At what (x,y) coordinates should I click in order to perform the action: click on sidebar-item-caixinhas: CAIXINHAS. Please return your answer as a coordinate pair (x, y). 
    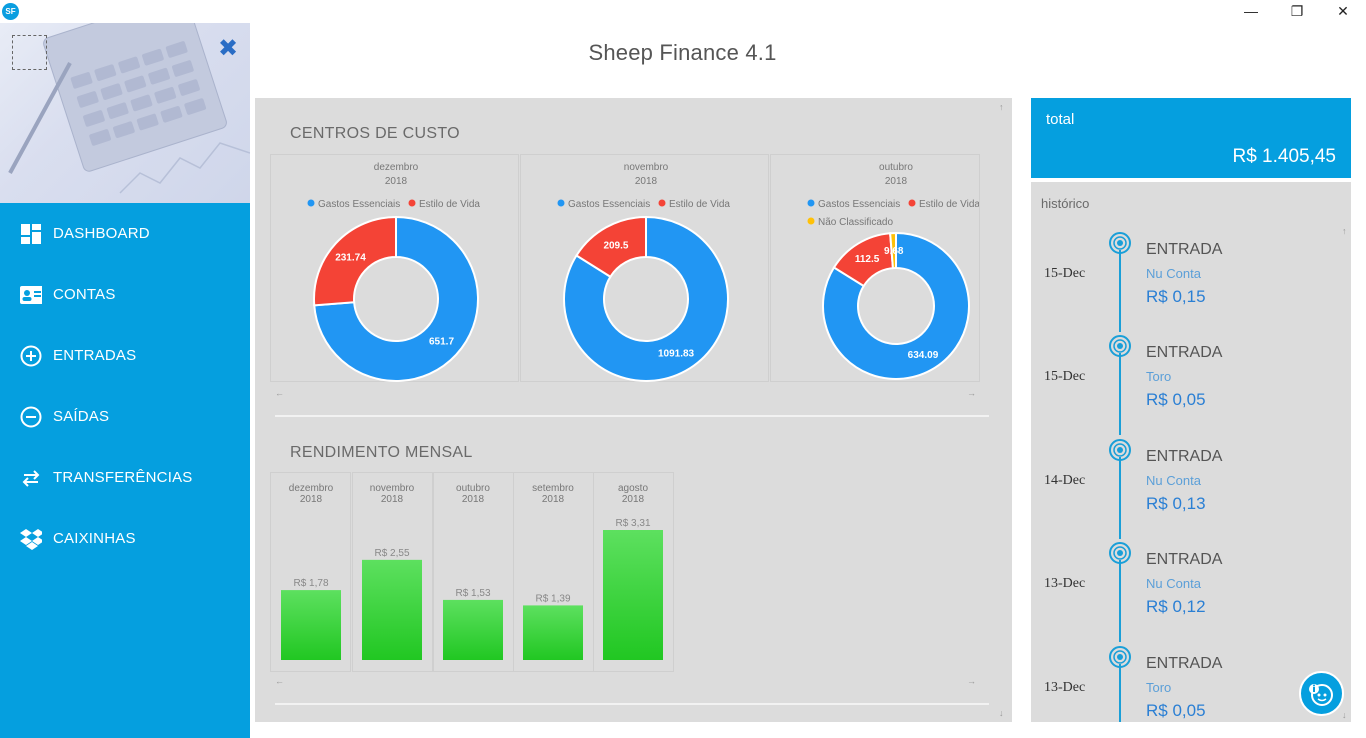
    Looking at the image, I should click on (125, 538).